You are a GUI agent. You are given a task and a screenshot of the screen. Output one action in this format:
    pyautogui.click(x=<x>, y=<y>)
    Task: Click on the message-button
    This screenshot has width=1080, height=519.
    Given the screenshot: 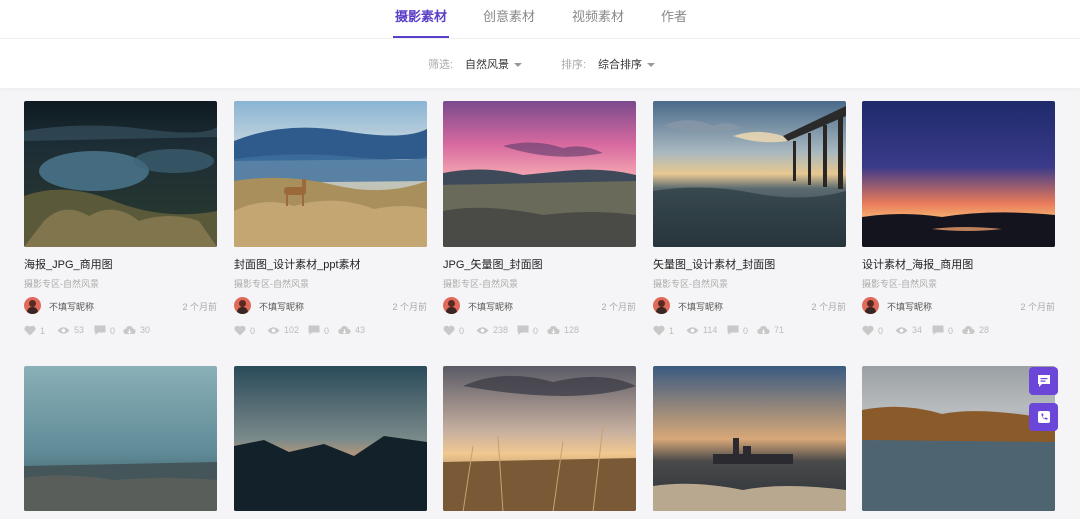 What is the action you would take?
    pyautogui.click(x=1043, y=381)
    